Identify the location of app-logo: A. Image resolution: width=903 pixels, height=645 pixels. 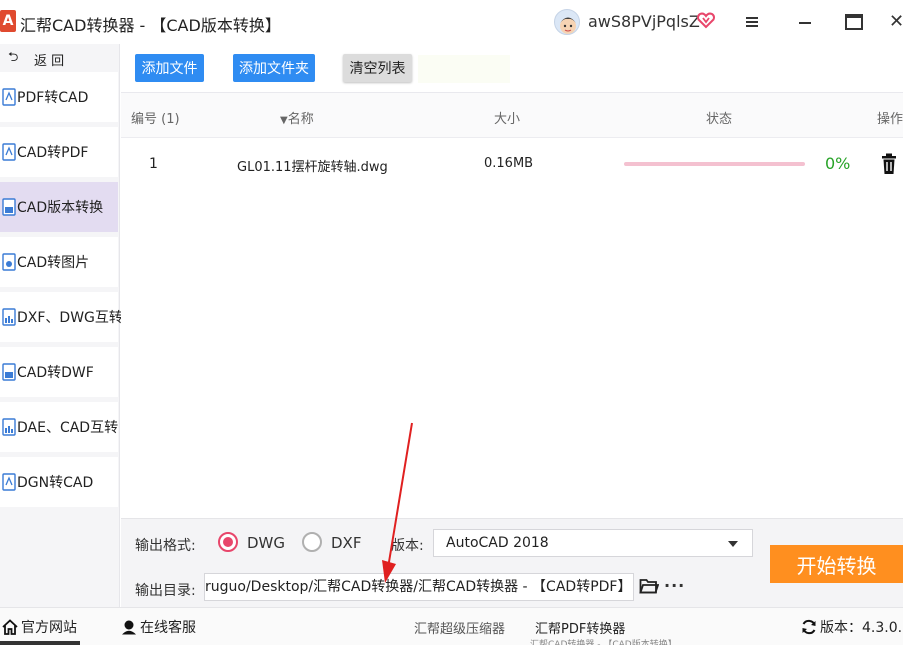
(8, 21).